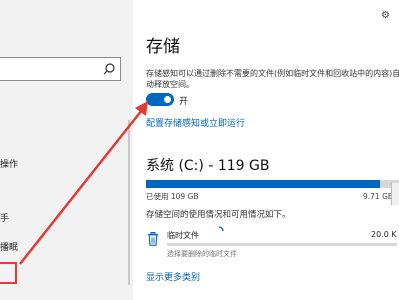 The width and height of the screenshot is (399, 300). Describe the element at coordinates (153, 239) in the screenshot. I see `trash-icon` at that location.